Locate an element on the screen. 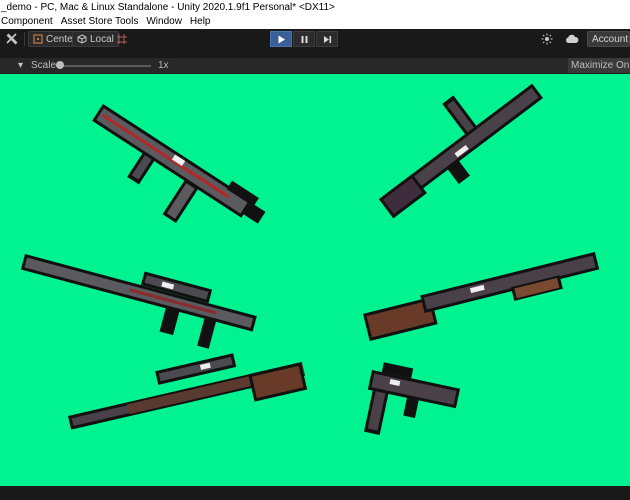  bottom-status-bar is located at coordinates (315, 493).